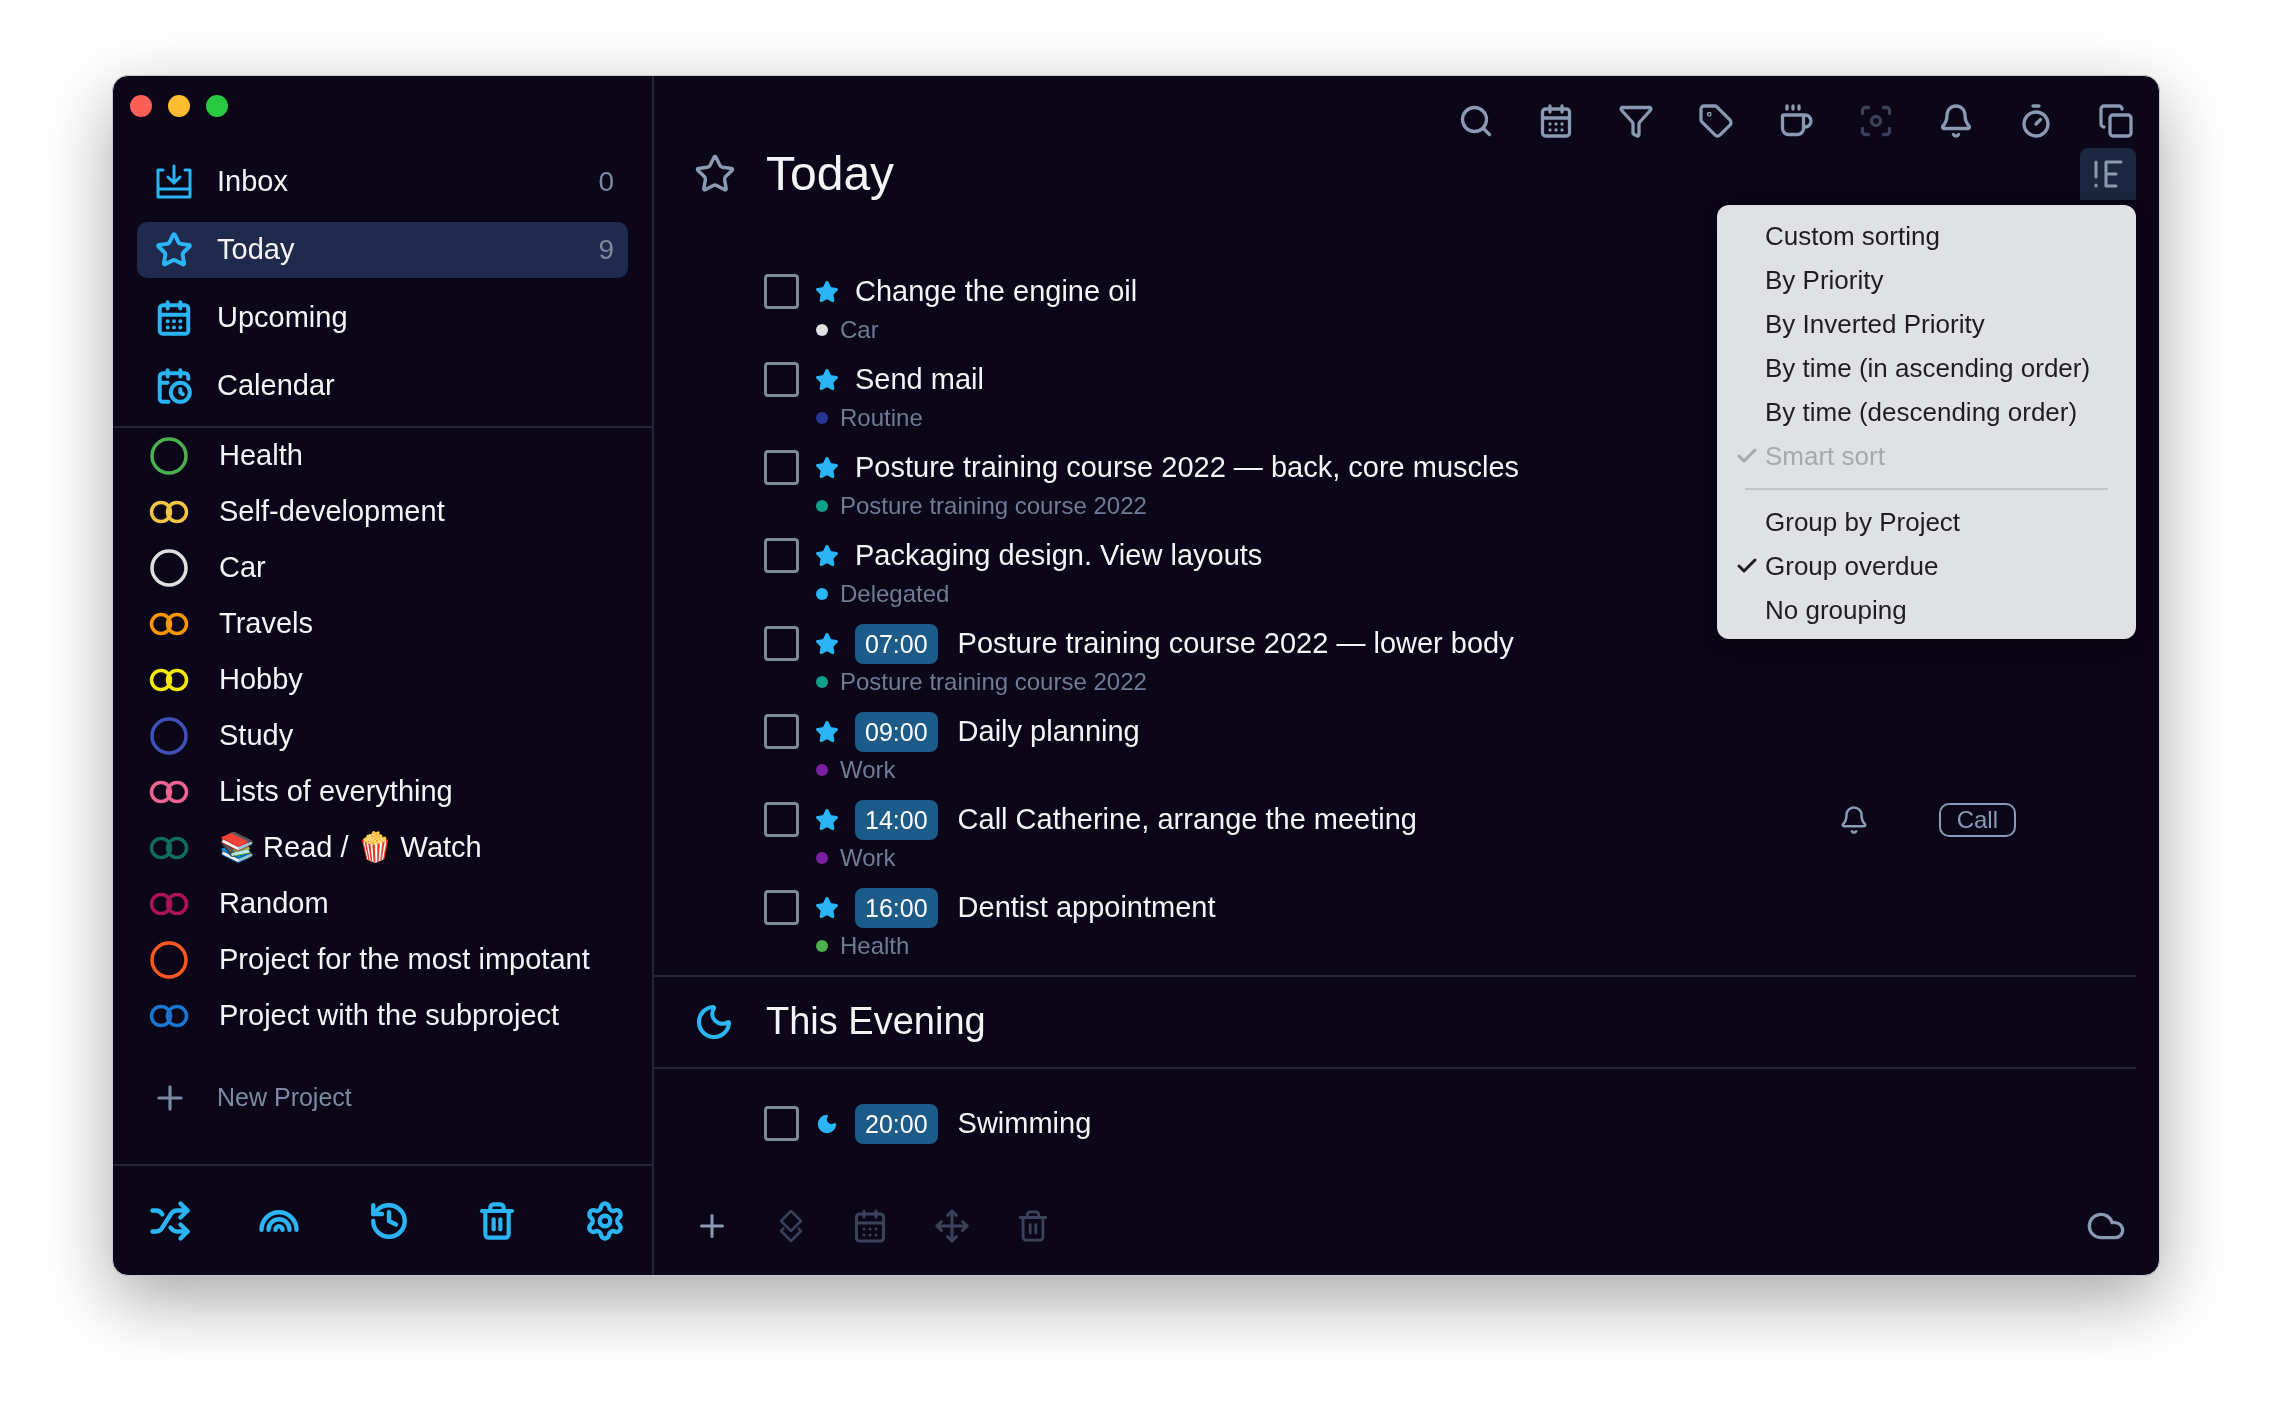 The image size is (2272, 1424). What do you see at coordinates (1450, 1146) in the screenshot?
I see `task-row: 20:00 Swimming` at bounding box center [1450, 1146].